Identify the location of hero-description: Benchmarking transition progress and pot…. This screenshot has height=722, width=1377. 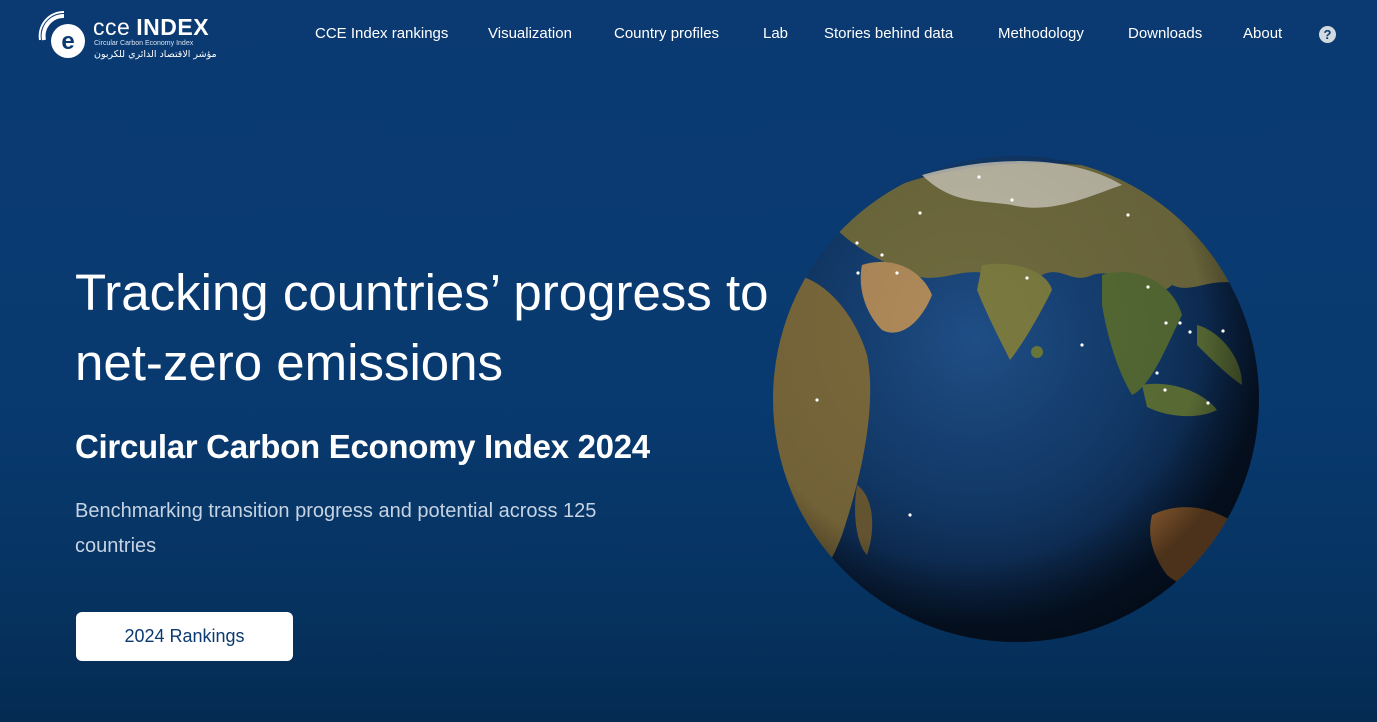
(336, 528).